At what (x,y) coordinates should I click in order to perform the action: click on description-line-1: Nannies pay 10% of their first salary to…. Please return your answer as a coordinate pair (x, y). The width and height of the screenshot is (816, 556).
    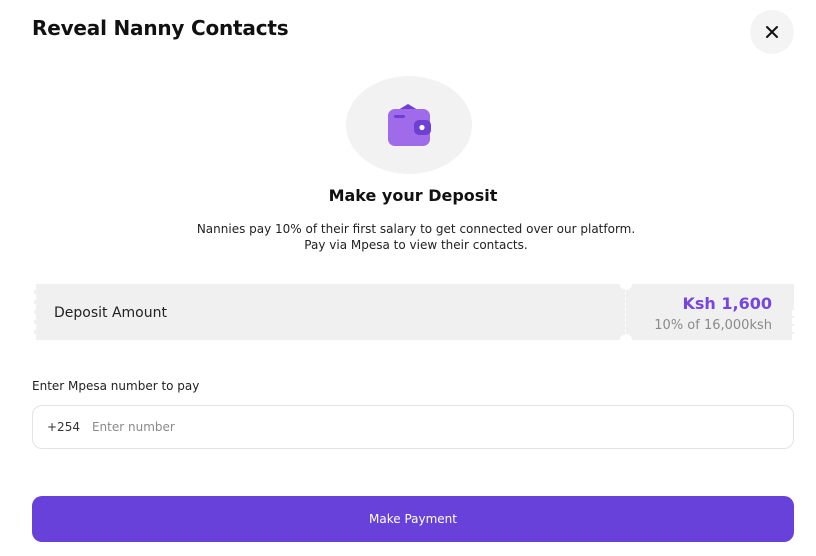
    Looking at the image, I should click on (416, 229).